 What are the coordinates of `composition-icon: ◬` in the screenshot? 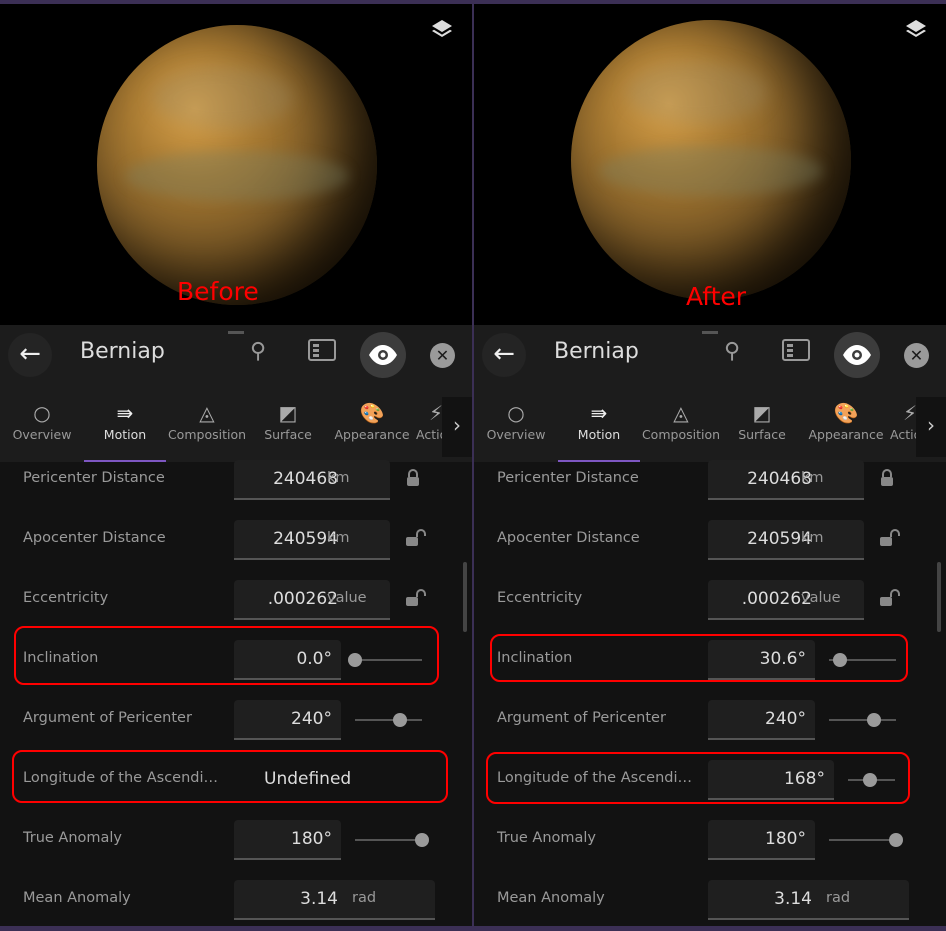 It's located at (207, 413).